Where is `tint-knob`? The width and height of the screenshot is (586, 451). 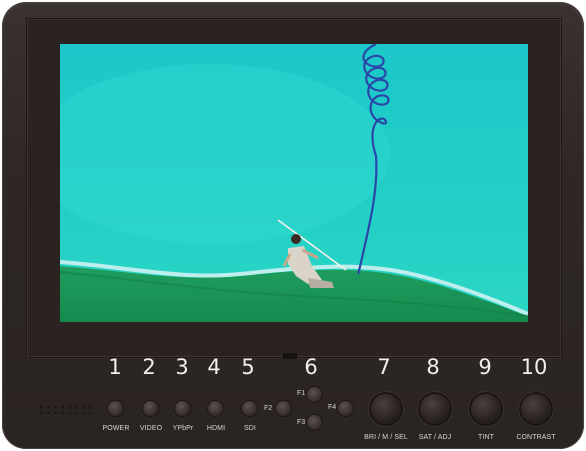 tint-knob is located at coordinates (486, 409).